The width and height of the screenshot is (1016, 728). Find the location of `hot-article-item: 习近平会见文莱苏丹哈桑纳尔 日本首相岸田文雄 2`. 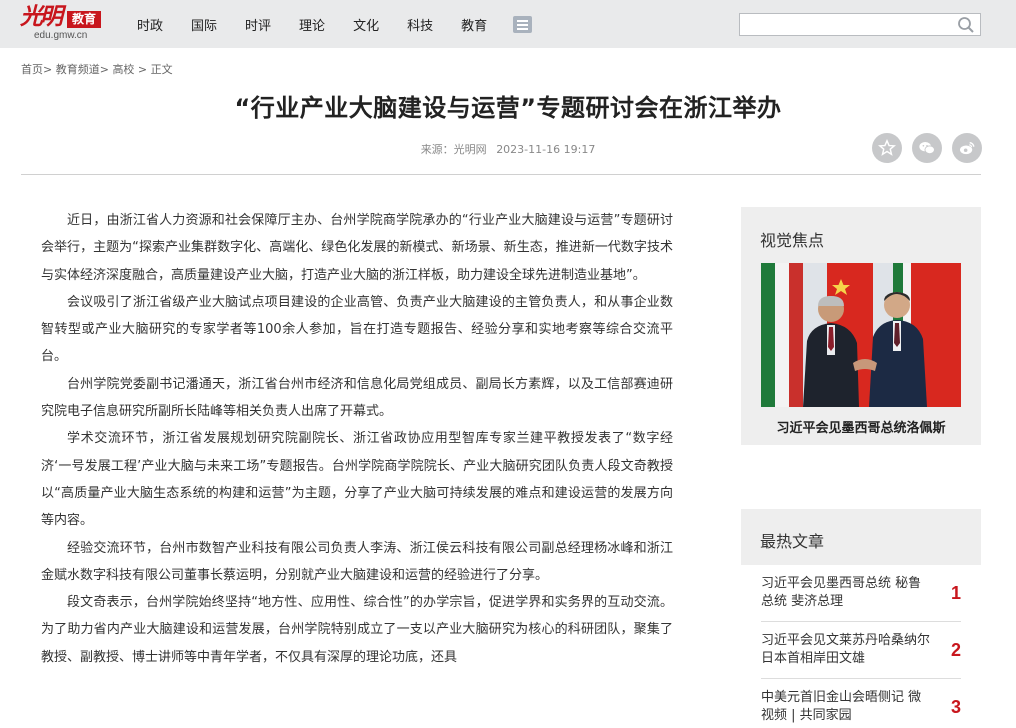

hot-article-item: 习近平会见文莱苏丹哈桑纳尔 日本首相岸田文雄 2 is located at coordinates (861, 650).